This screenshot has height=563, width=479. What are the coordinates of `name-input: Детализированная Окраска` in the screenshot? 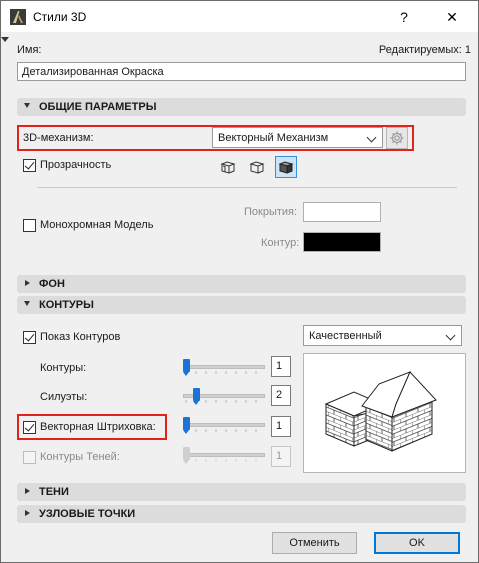 It's located at (241, 71).